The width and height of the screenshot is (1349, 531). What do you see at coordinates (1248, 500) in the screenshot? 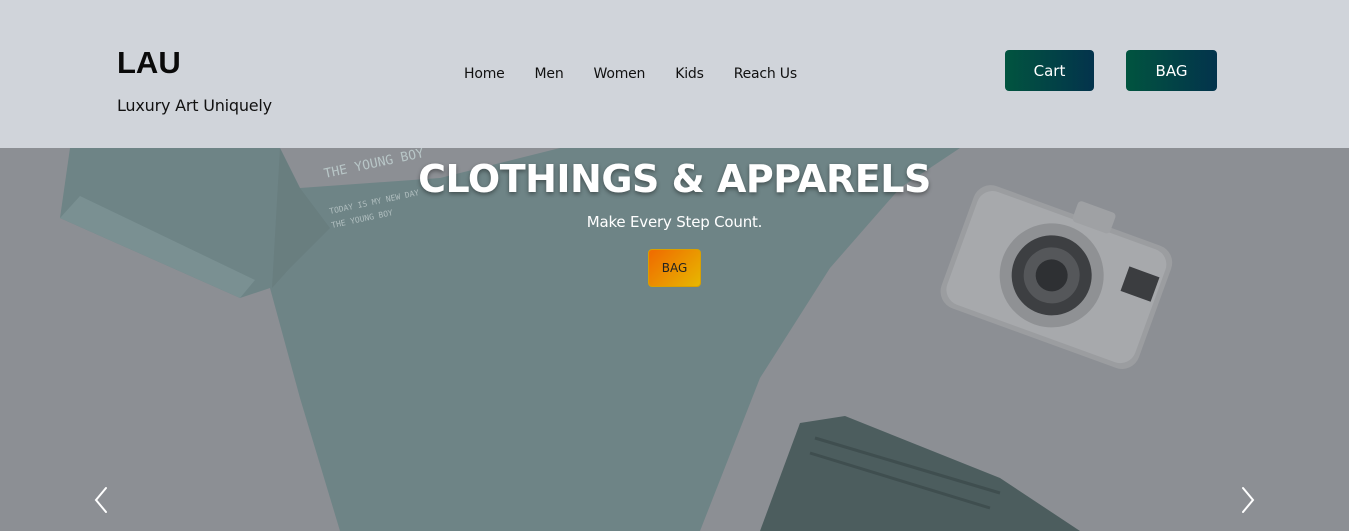
I see `chevron-right-icon` at bounding box center [1248, 500].